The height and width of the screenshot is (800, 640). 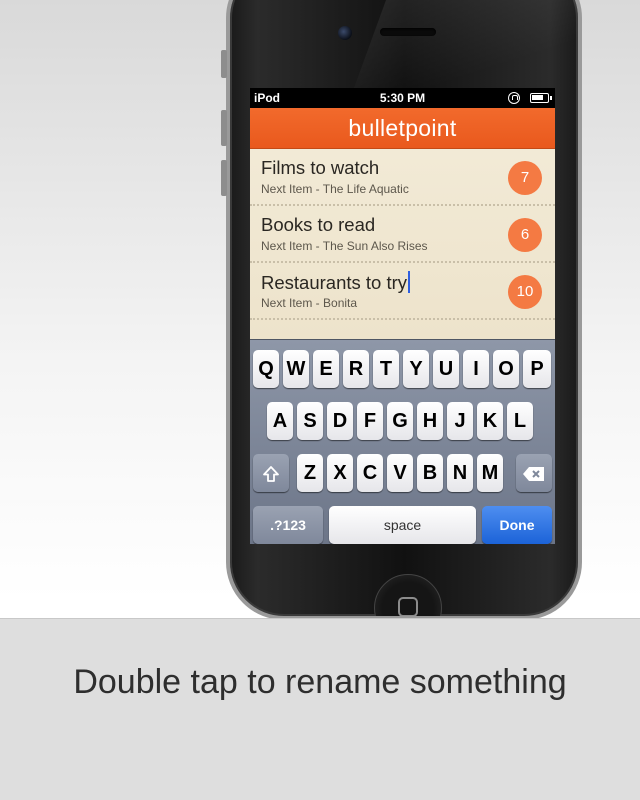 I want to click on key-p: P, so click(x=537, y=369).